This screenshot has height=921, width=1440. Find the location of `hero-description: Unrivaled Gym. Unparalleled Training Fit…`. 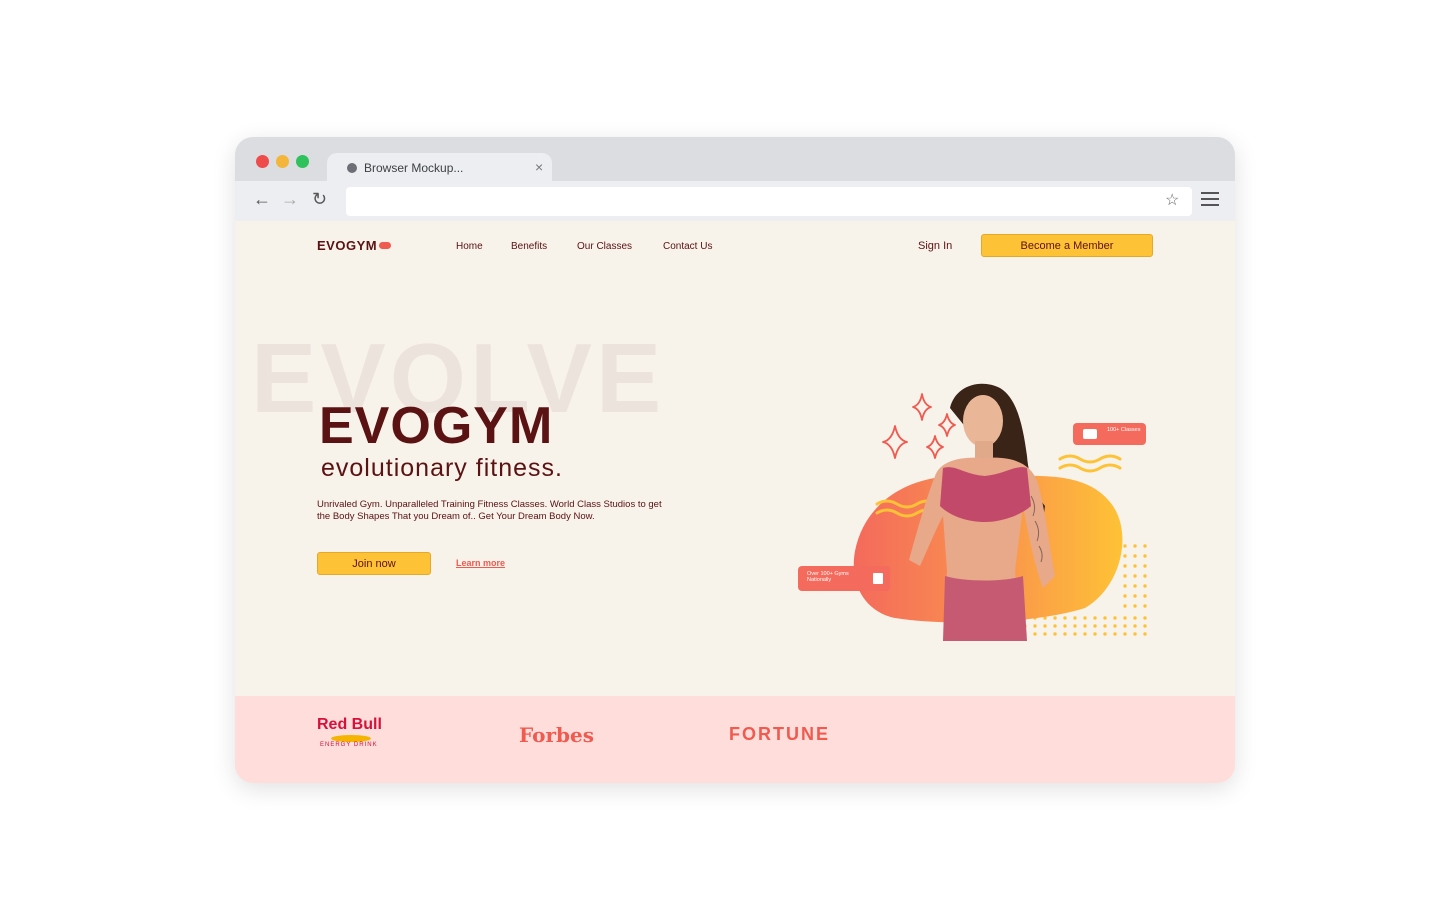

hero-description: Unrivaled Gym. Unparalleled Training Fit… is located at coordinates (489, 510).